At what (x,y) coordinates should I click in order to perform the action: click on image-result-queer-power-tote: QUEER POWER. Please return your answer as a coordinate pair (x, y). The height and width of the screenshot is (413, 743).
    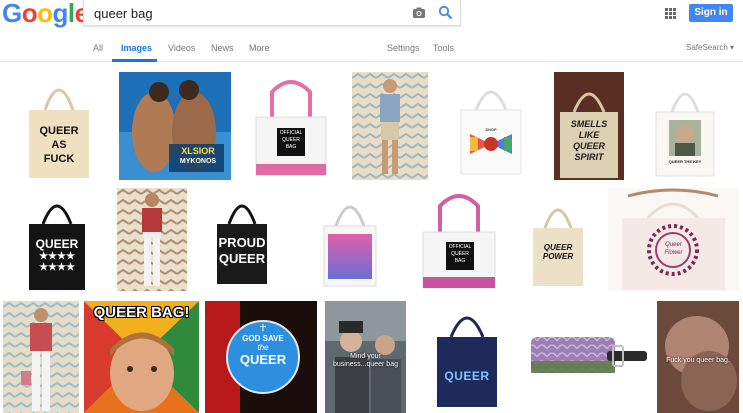
    Looking at the image, I should click on (558, 239).